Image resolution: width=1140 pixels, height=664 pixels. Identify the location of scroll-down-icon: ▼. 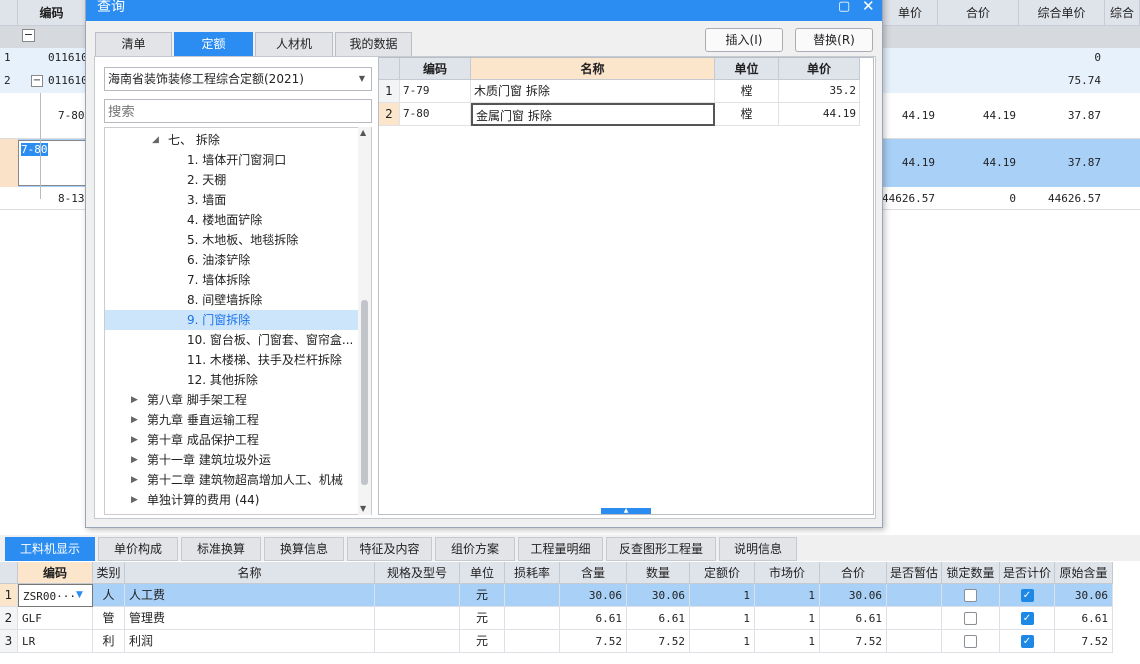
(363, 508).